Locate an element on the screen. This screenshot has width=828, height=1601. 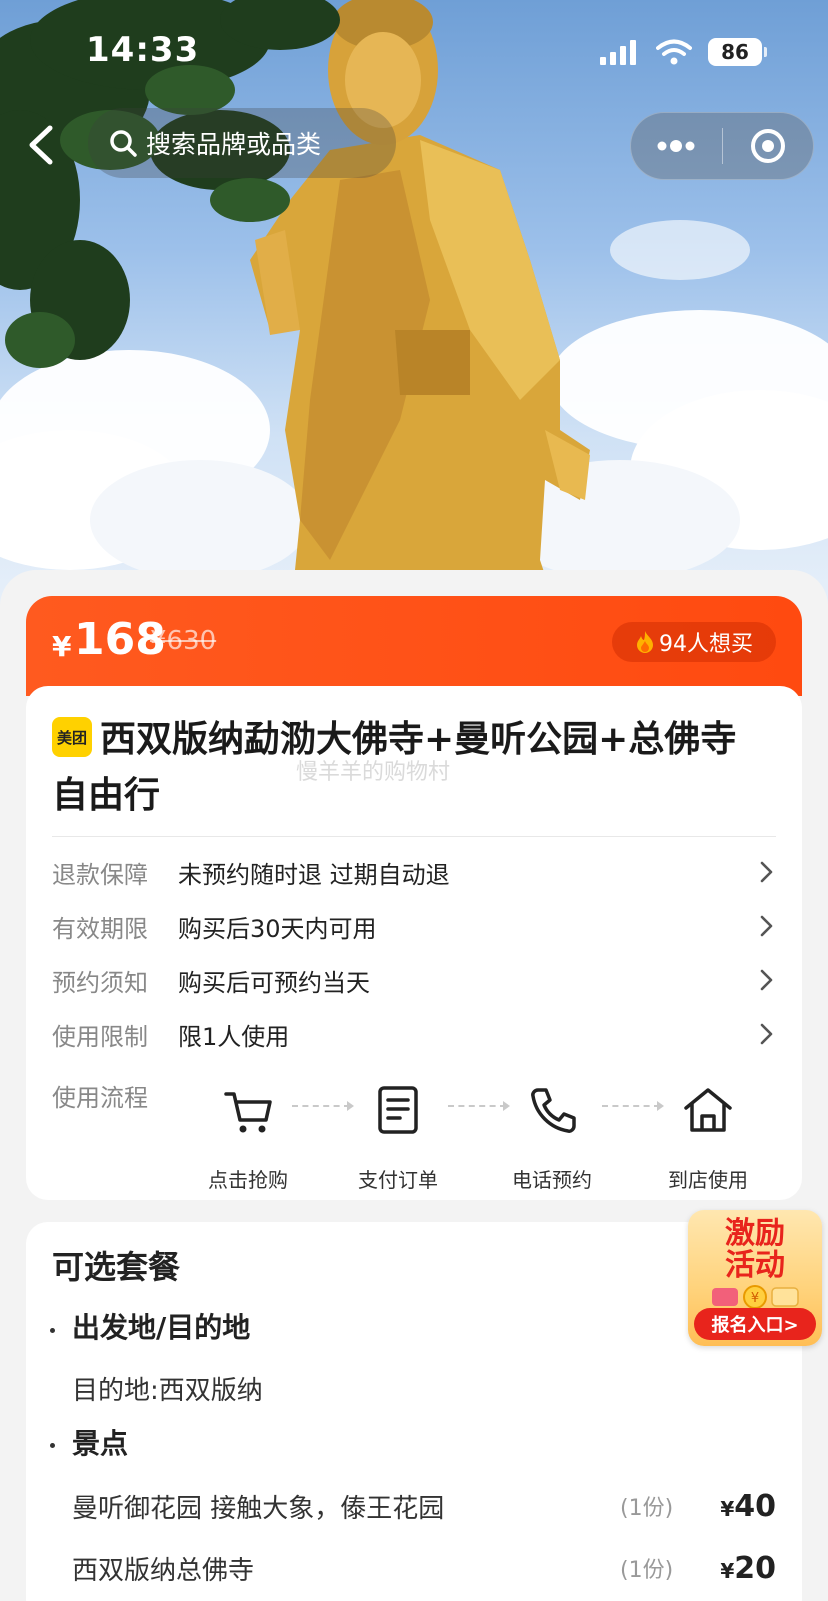
detail-value: 购买后30天内可用 is located at coordinates (277, 928).